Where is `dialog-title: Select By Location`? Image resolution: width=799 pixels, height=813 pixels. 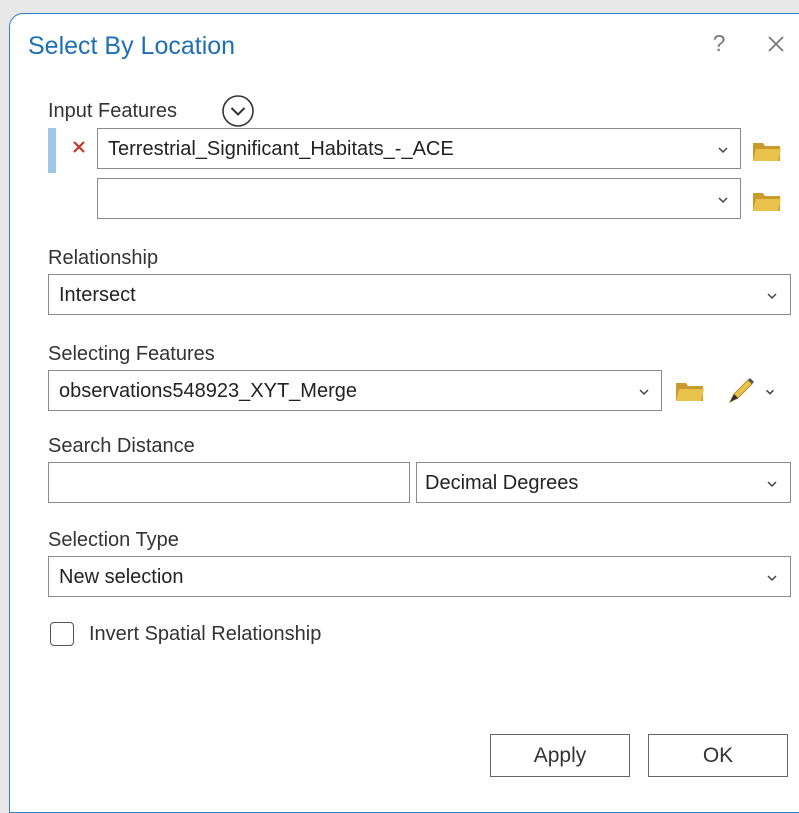
dialog-title: Select By Location is located at coordinates (132, 46).